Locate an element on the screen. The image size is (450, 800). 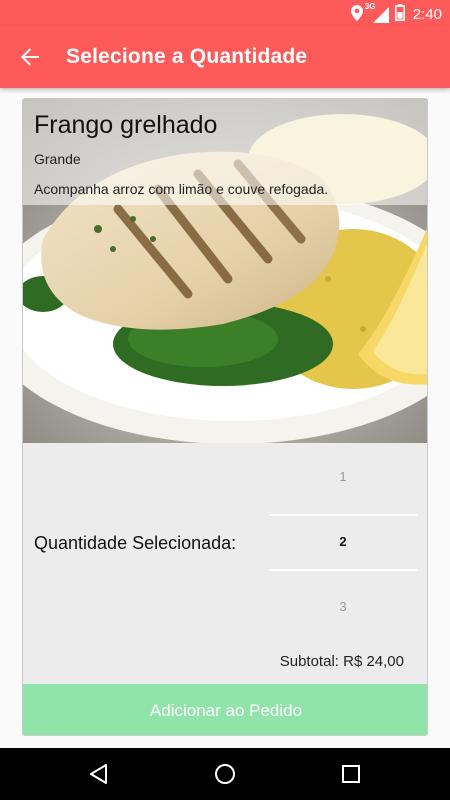
nav-back-button is located at coordinates (99, 774).